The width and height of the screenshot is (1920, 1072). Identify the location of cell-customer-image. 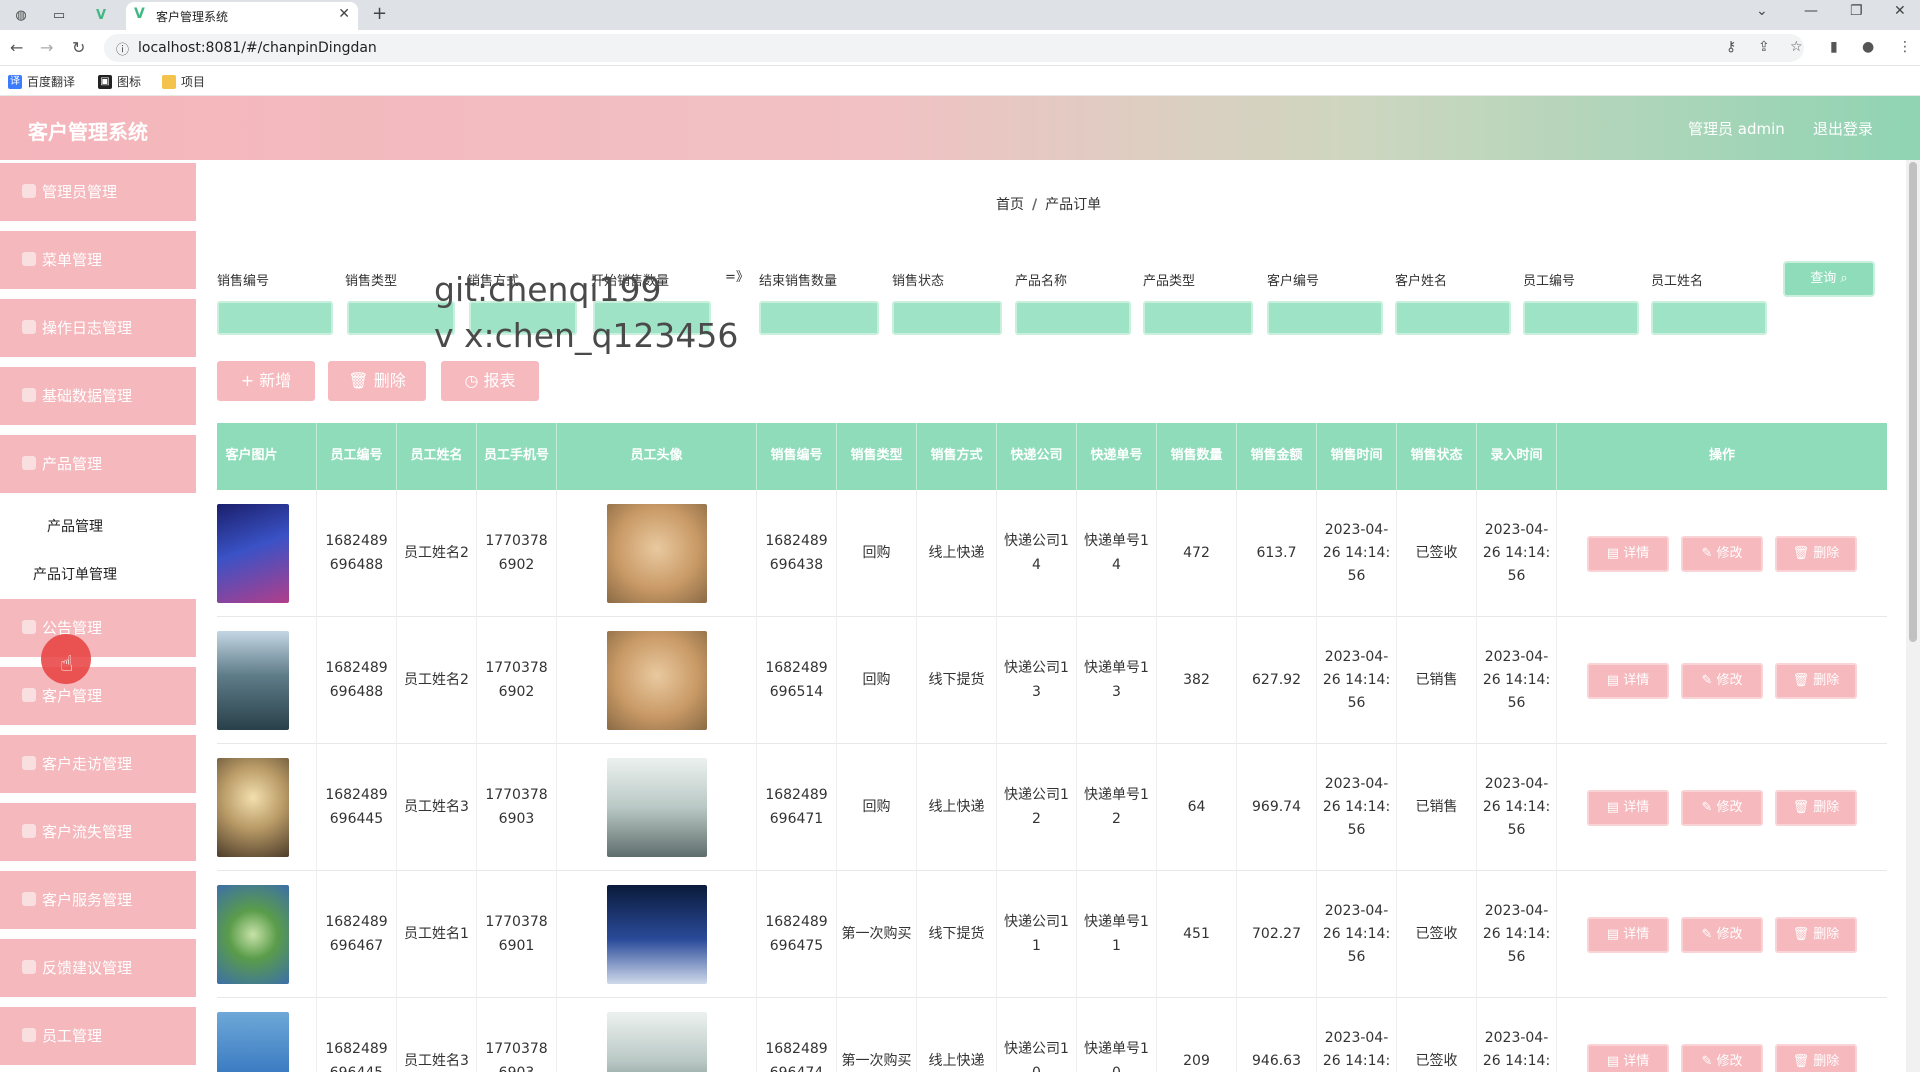
(267, 680).